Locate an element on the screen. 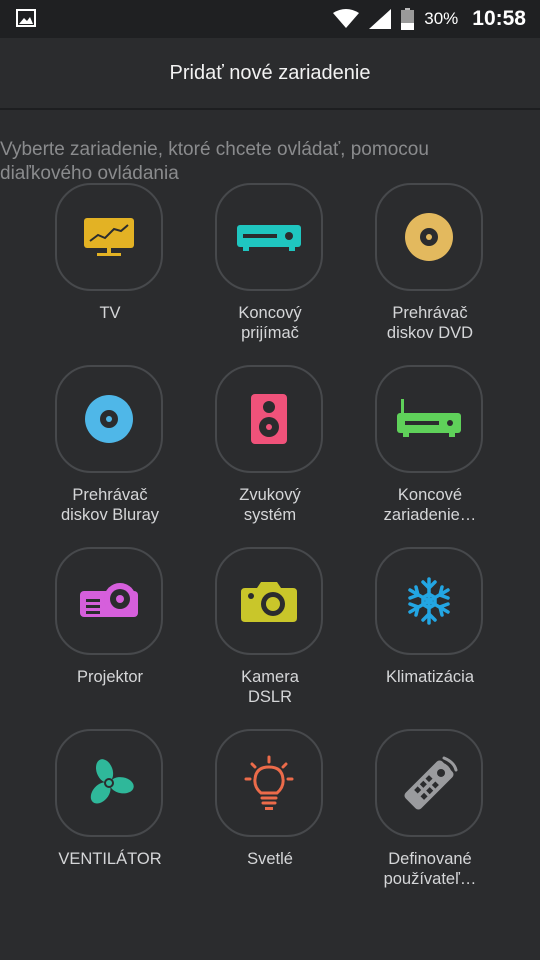 This screenshot has height=960, width=540. speaker-icon is located at coordinates (269, 419).